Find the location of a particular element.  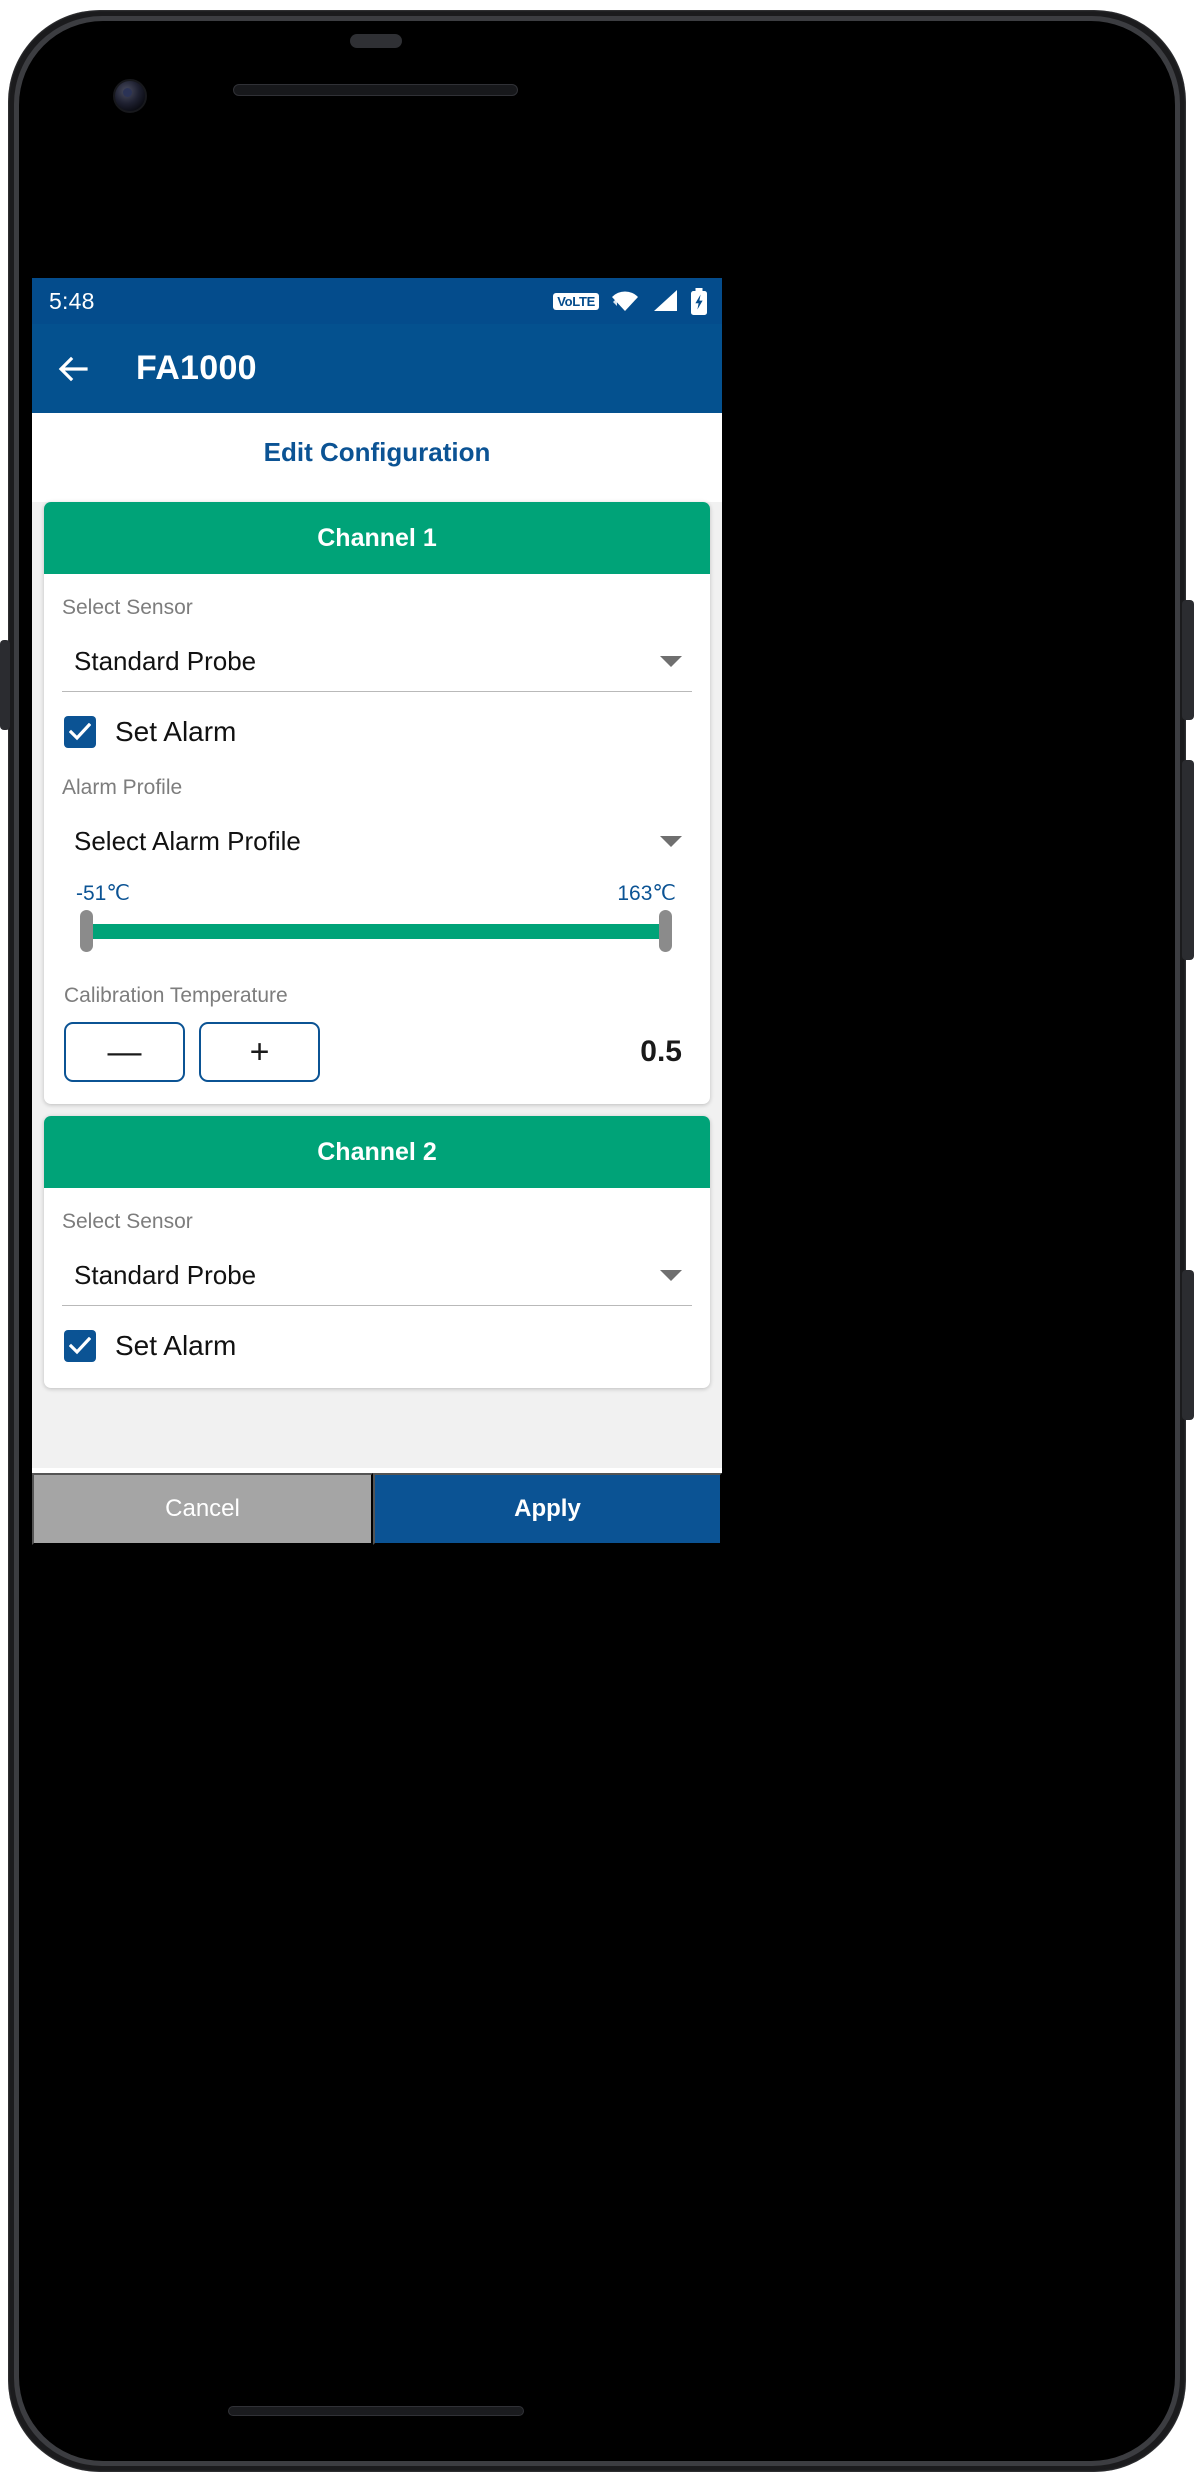

channel-2-header: Channel 2 is located at coordinates (377, 1152).